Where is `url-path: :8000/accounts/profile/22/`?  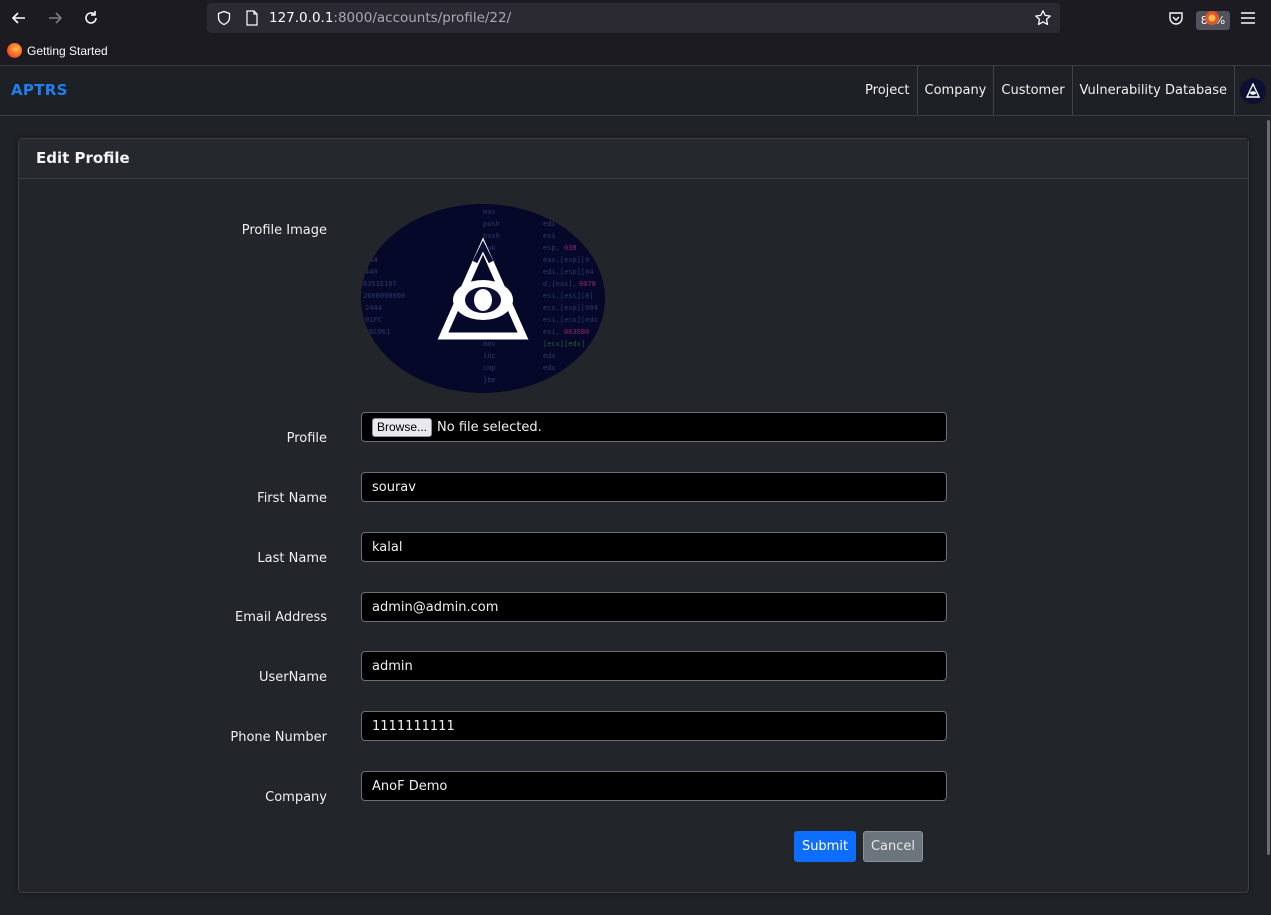
url-path: :8000/accounts/profile/22/ is located at coordinates (422, 18).